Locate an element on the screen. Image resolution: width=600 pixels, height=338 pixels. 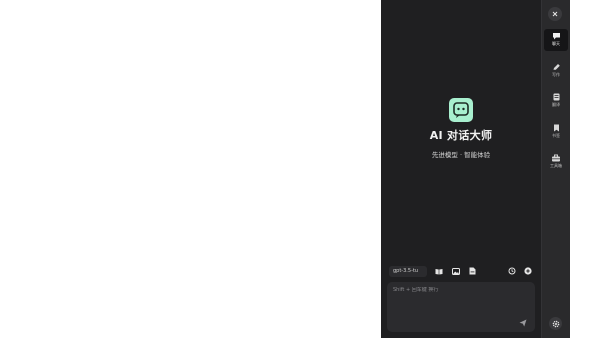
send-icon is located at coordinates (523, 323).